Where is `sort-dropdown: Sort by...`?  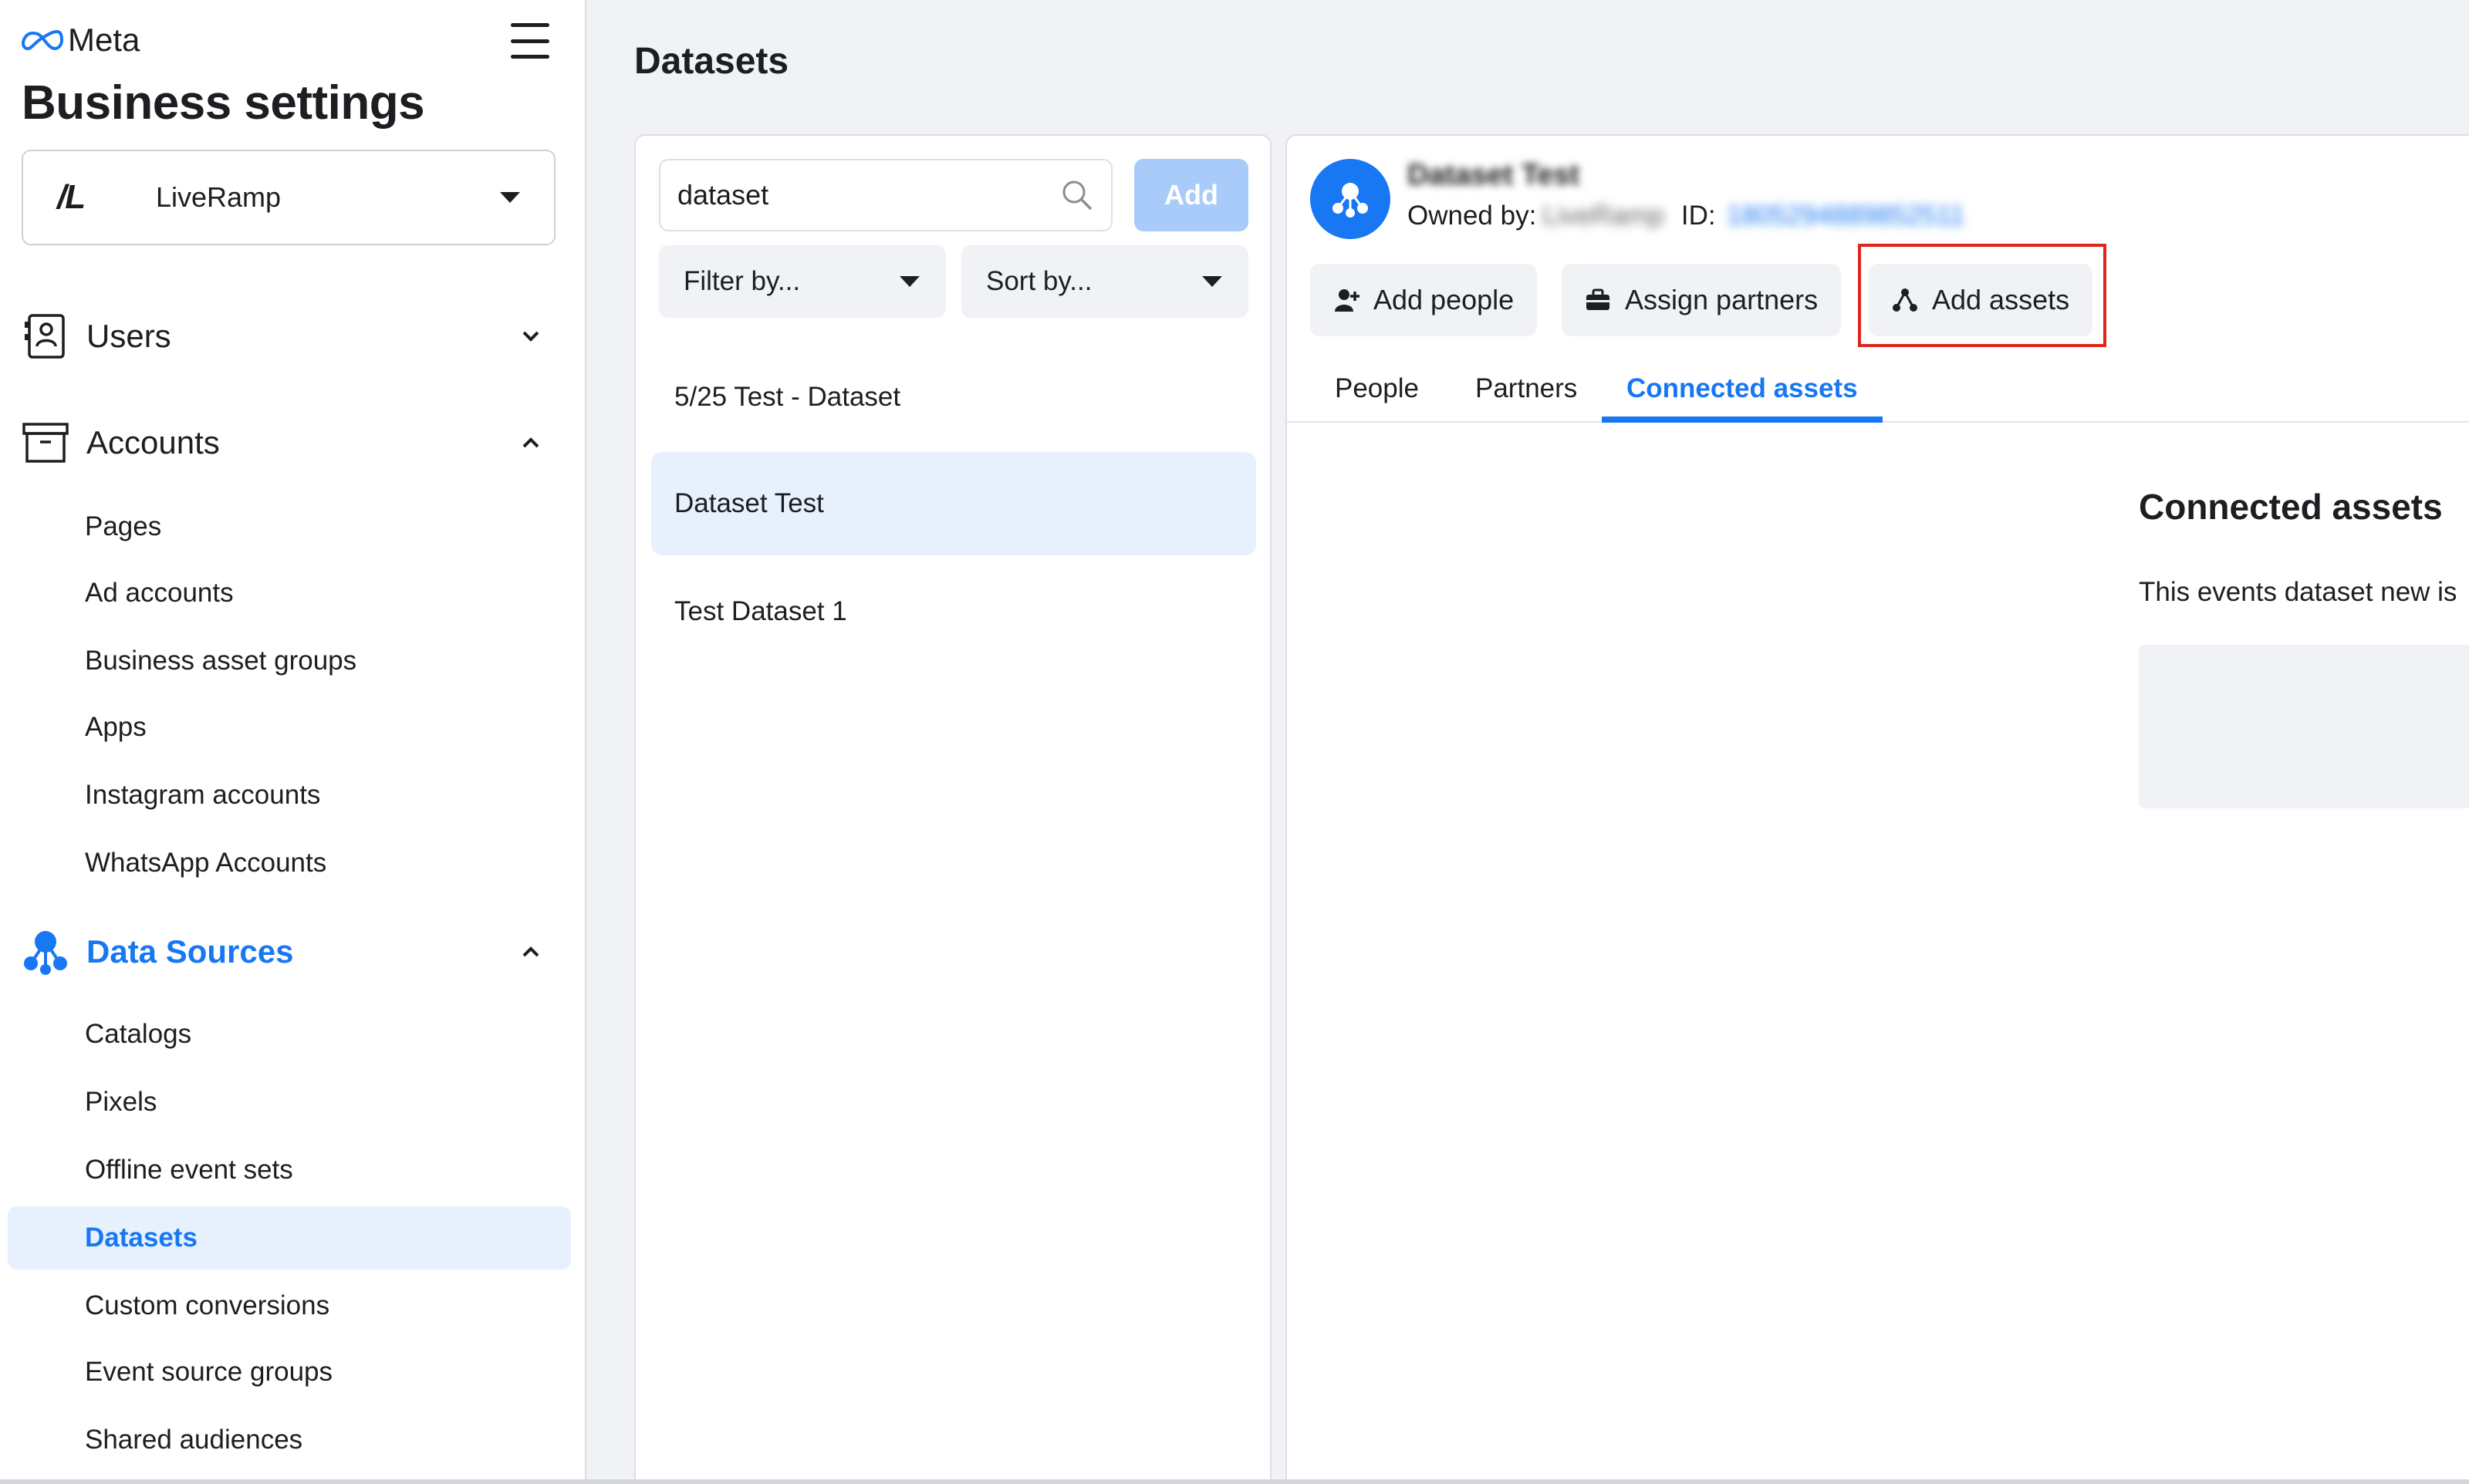 sort-dropdown: Sort by... is located at coordinates (1104, 281).